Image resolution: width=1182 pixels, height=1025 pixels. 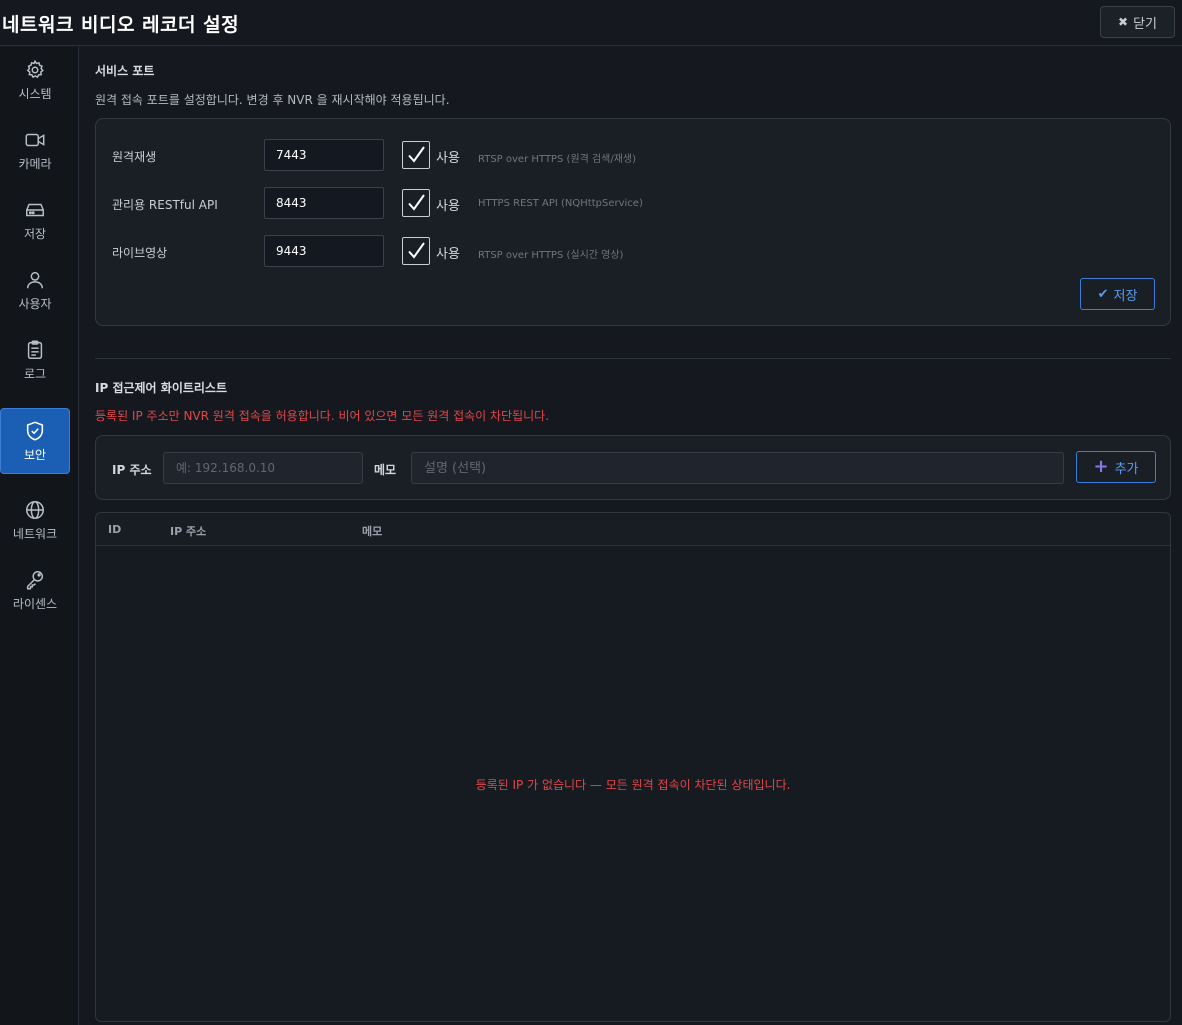 What do you see at coordinates (121, 25) in the screenshot?
I see `window-title: 네트워크 비디오 레코더 설정` at bounding box center [121, 25].